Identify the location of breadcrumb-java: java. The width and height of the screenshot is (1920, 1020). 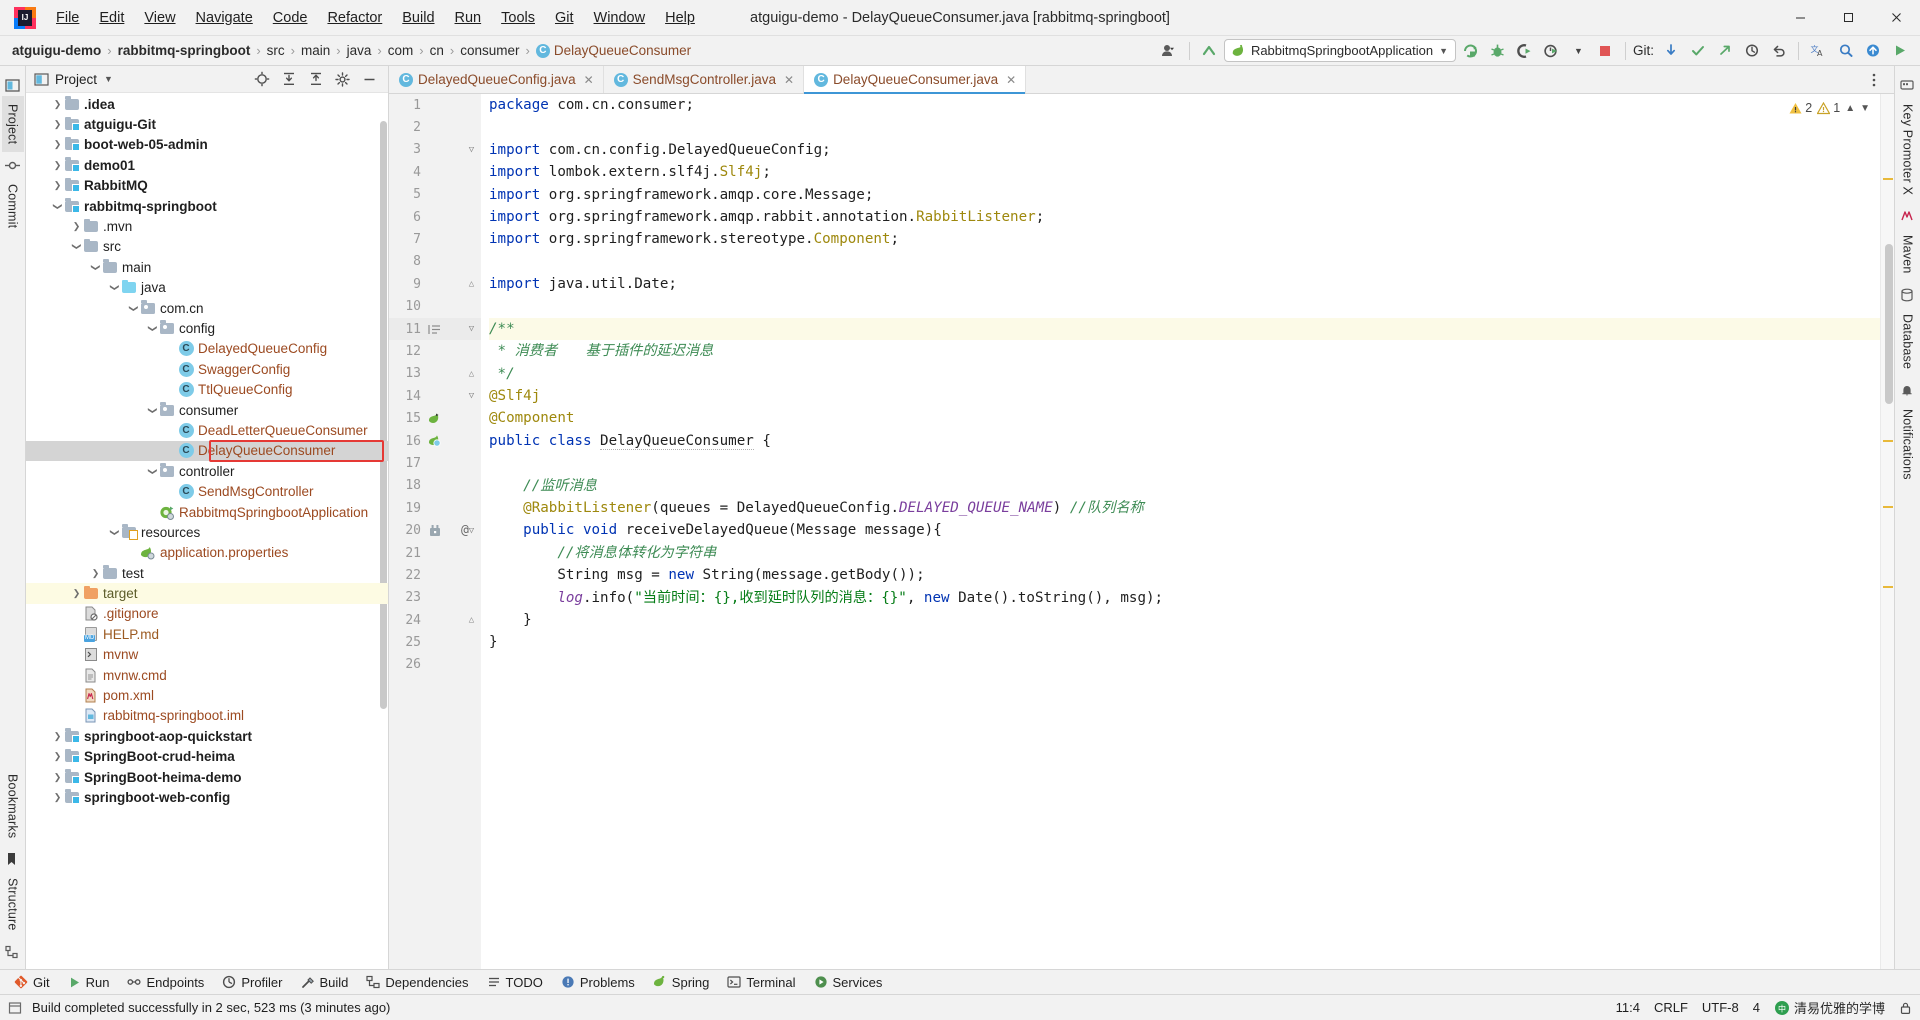
(359, 50).